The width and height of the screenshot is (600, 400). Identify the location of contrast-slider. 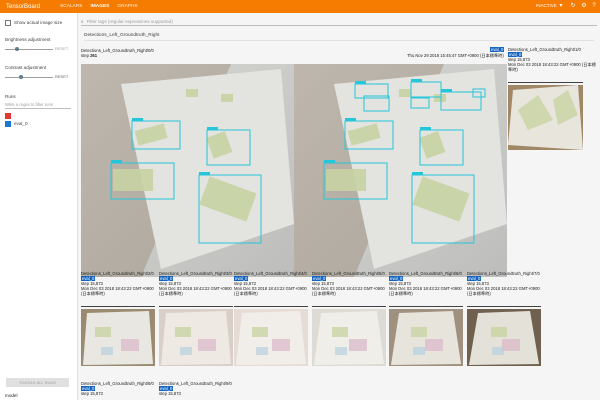
(29, 77).